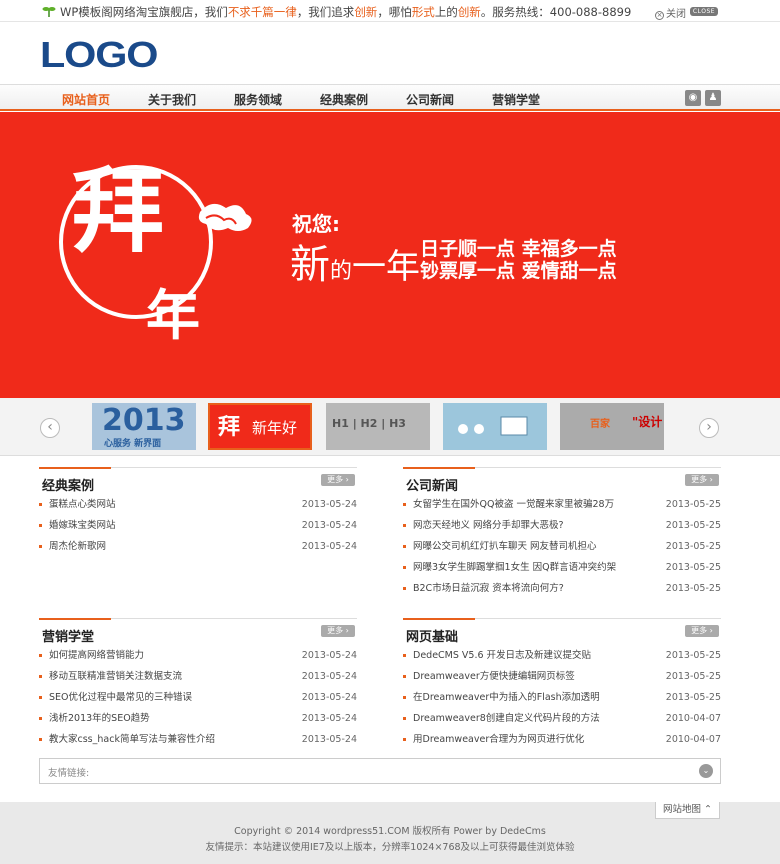 The width and height of the screenshot is (780, 864). What do you see at coordinates (172, 99) in the screenshot?
I see `nav-item-about: 关于我们` at bounding box center [172, 99].